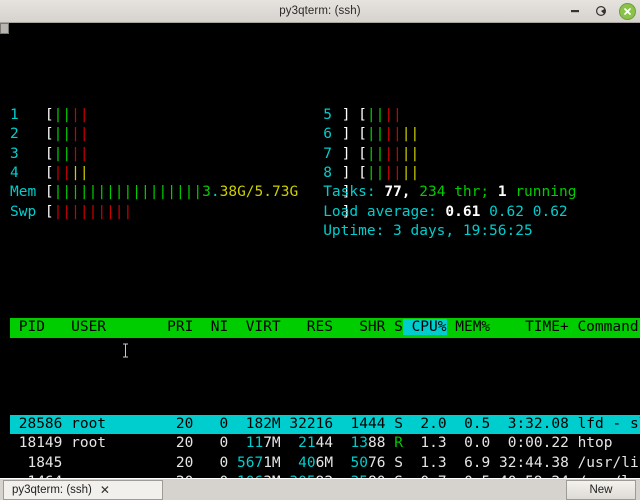  What do you see at coordinates (608, 423) in the screenshot?
I see `cell-command: lfd - sle` at bounding box center [608, 423].